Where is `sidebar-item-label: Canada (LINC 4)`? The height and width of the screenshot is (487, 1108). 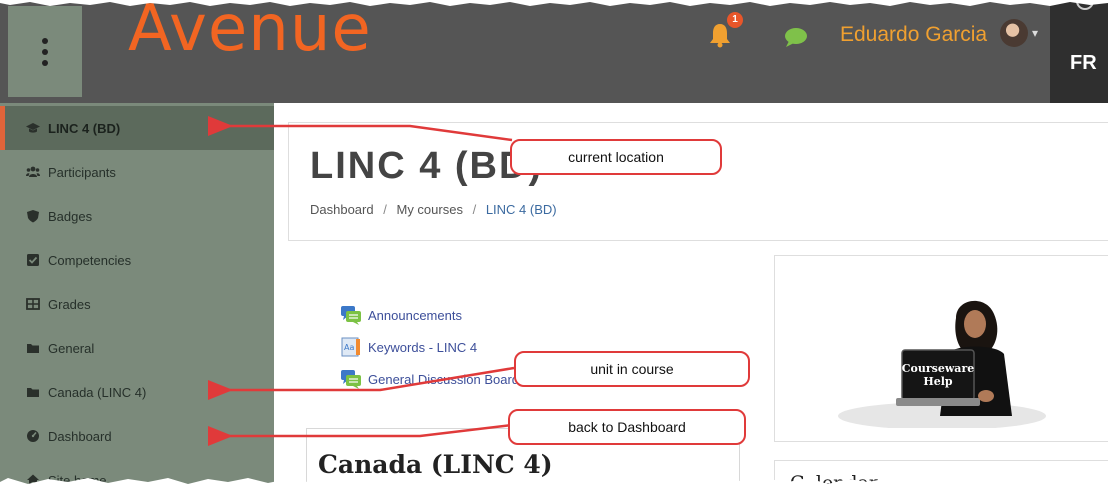 sidebar-item-label: Canada (LINC 4) is located at coordinates (97, 392).